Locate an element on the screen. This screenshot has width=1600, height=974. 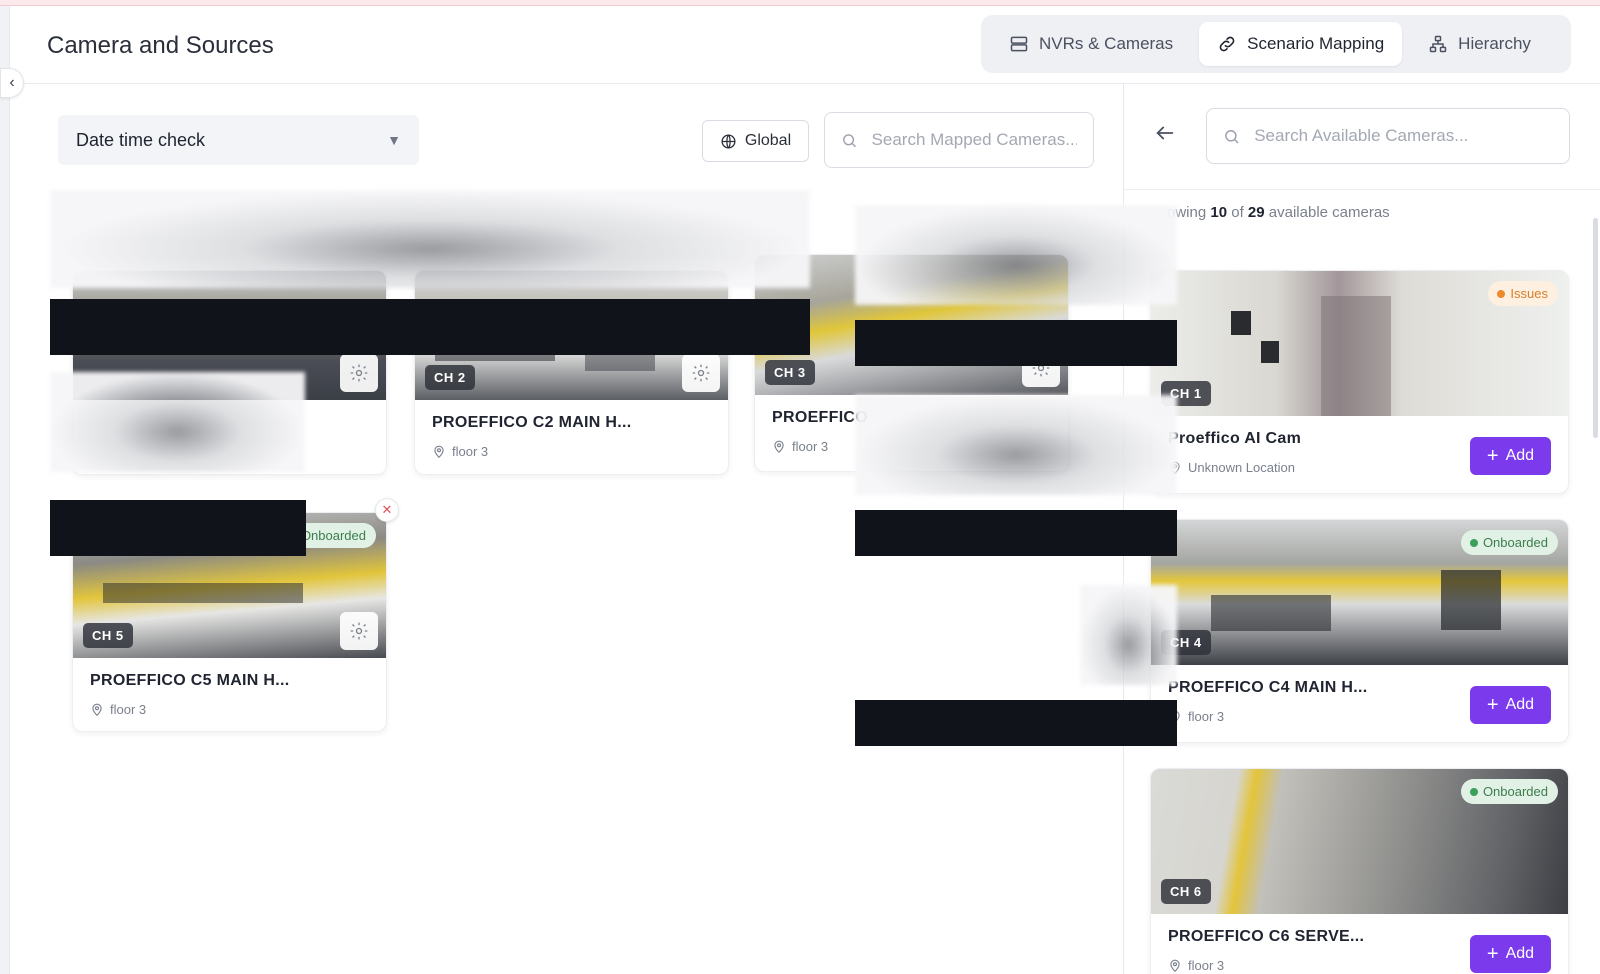
camera-thumbnail: Onboarded CH 6 is located at coordinates (1359, 841).